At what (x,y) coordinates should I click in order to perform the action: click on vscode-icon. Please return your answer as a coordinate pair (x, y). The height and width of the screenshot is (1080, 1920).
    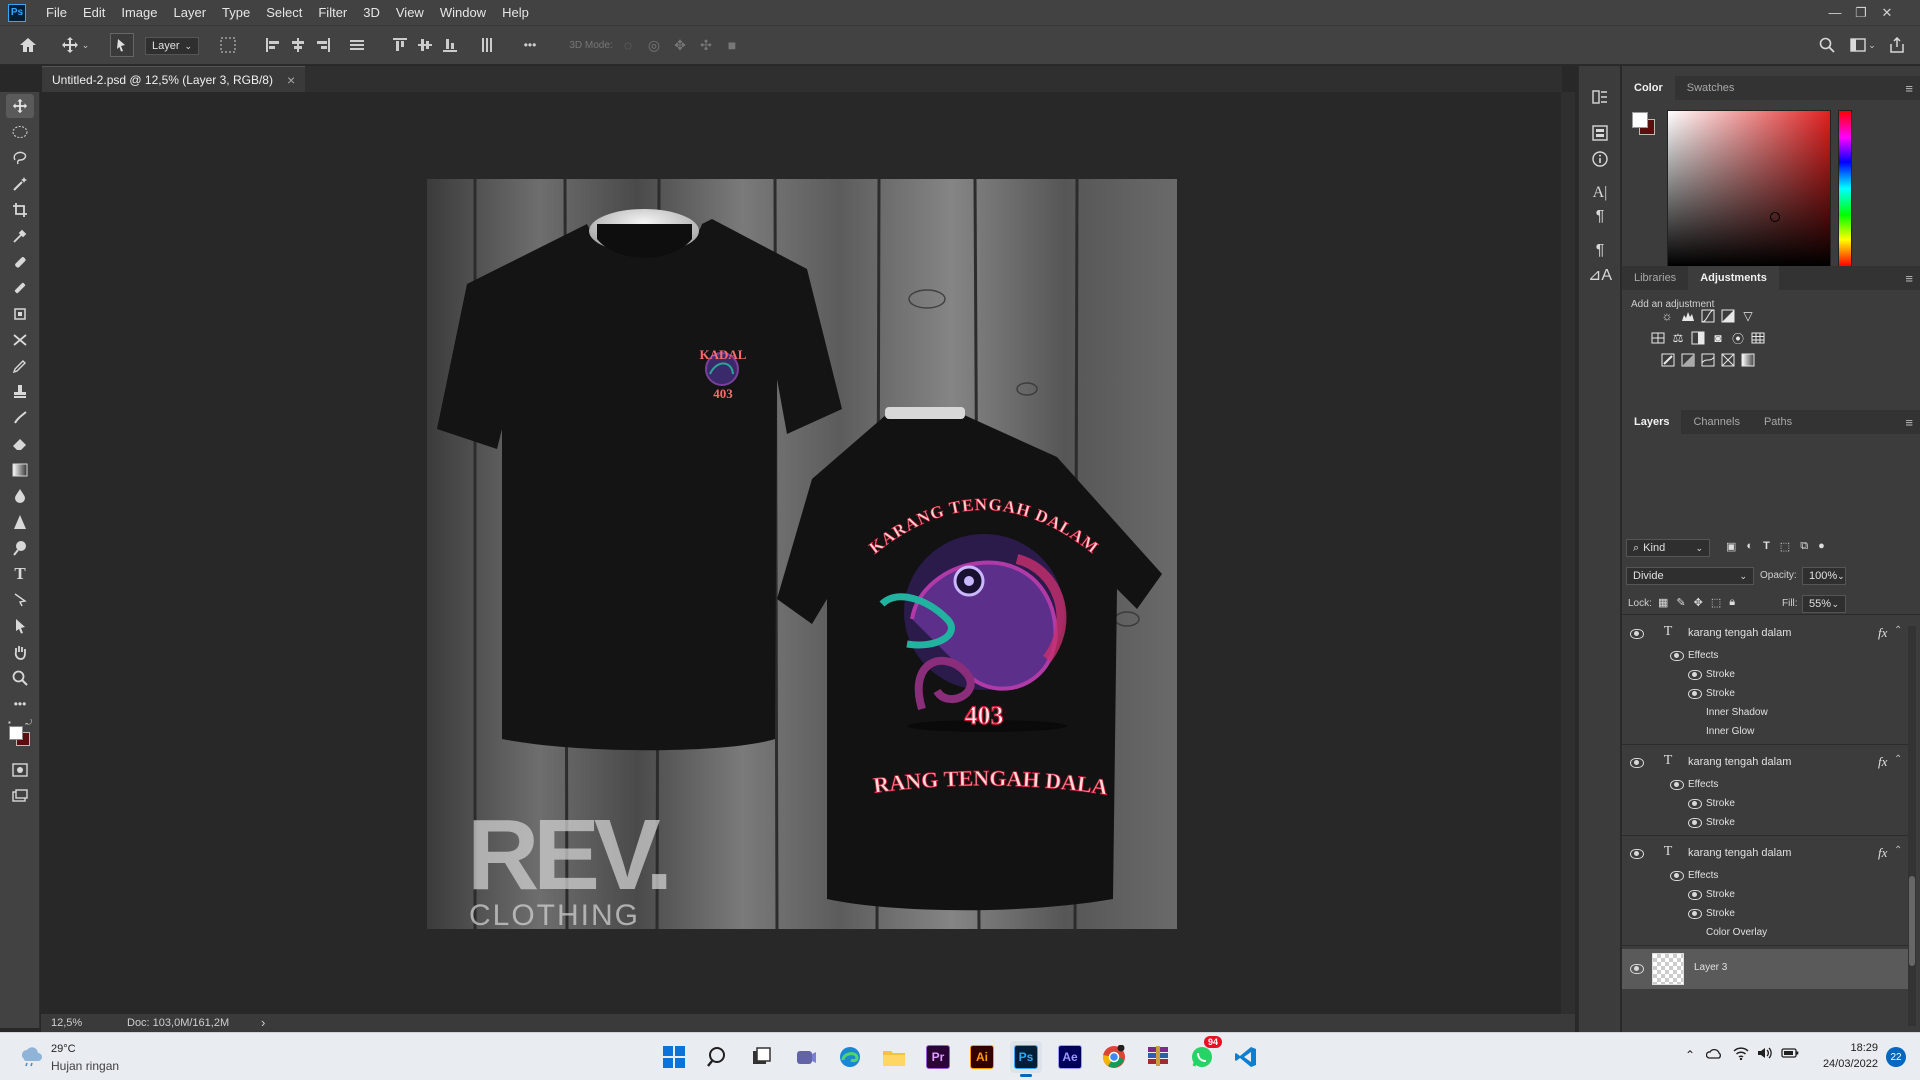
    Looking at the image, I should click on (1246, 1057).